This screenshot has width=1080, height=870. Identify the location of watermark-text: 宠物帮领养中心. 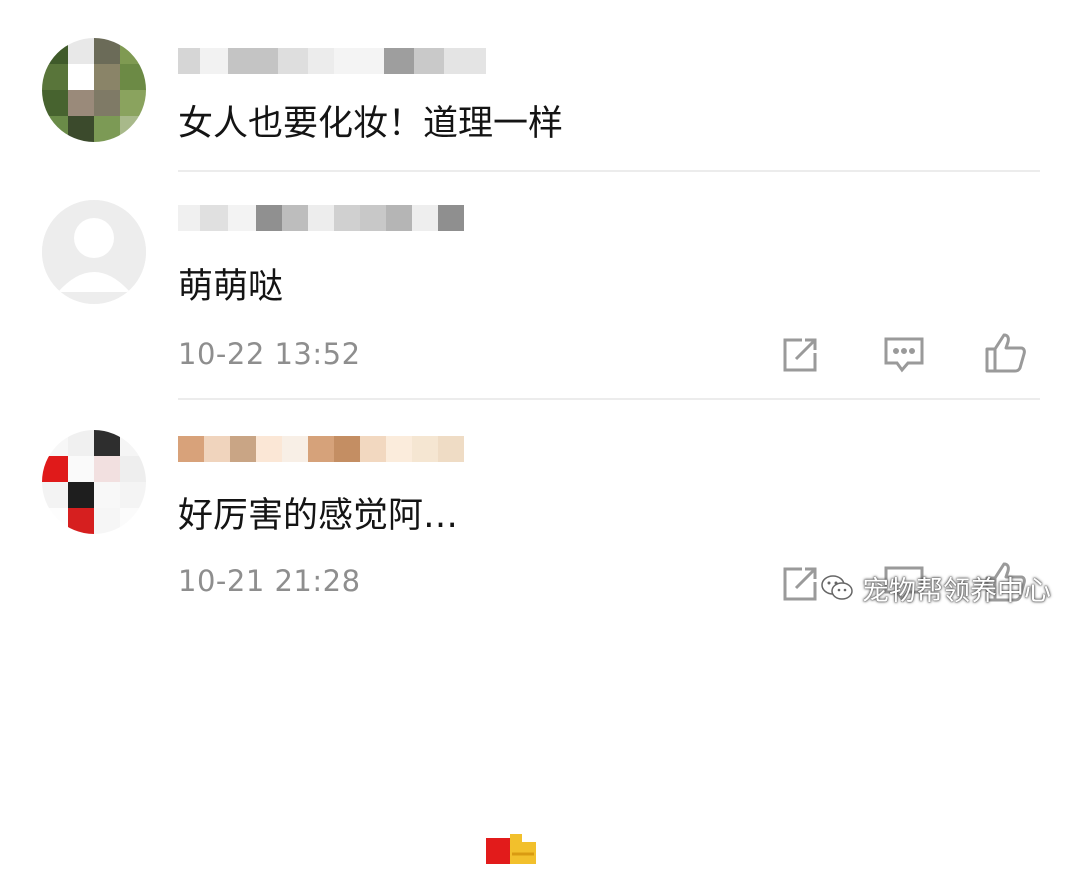
(956, 591).